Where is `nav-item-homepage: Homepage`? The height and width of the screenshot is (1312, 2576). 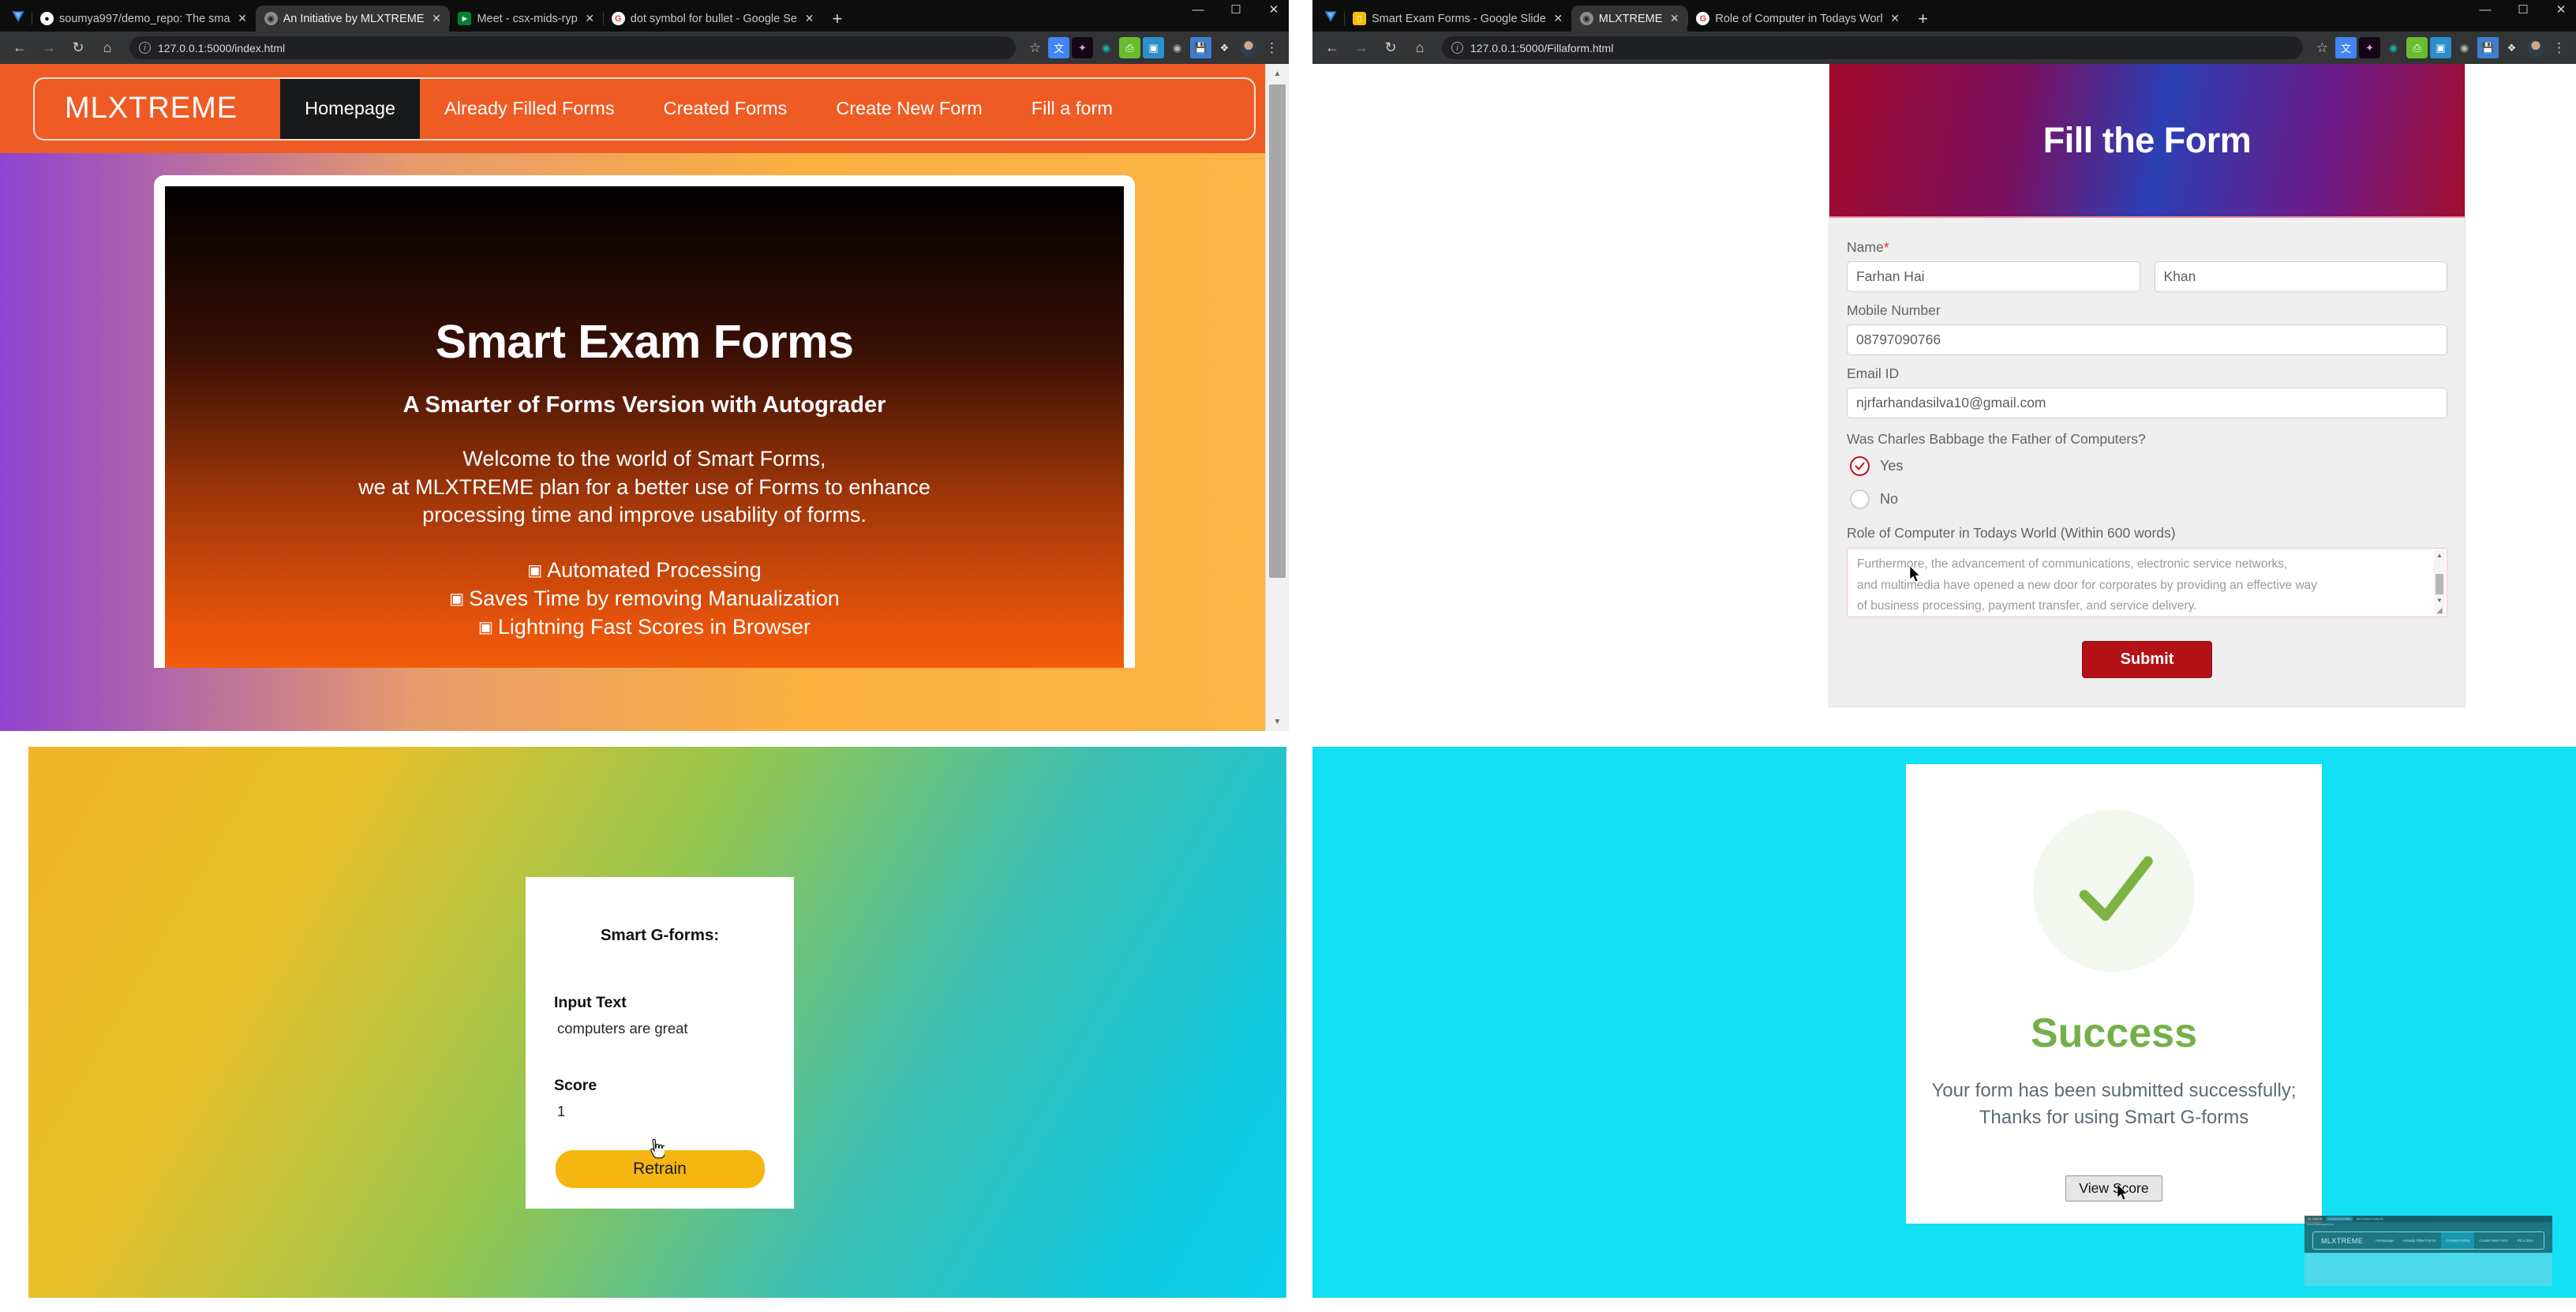 nav-item-homepage: Homepage is located at coordinates (350, 108).